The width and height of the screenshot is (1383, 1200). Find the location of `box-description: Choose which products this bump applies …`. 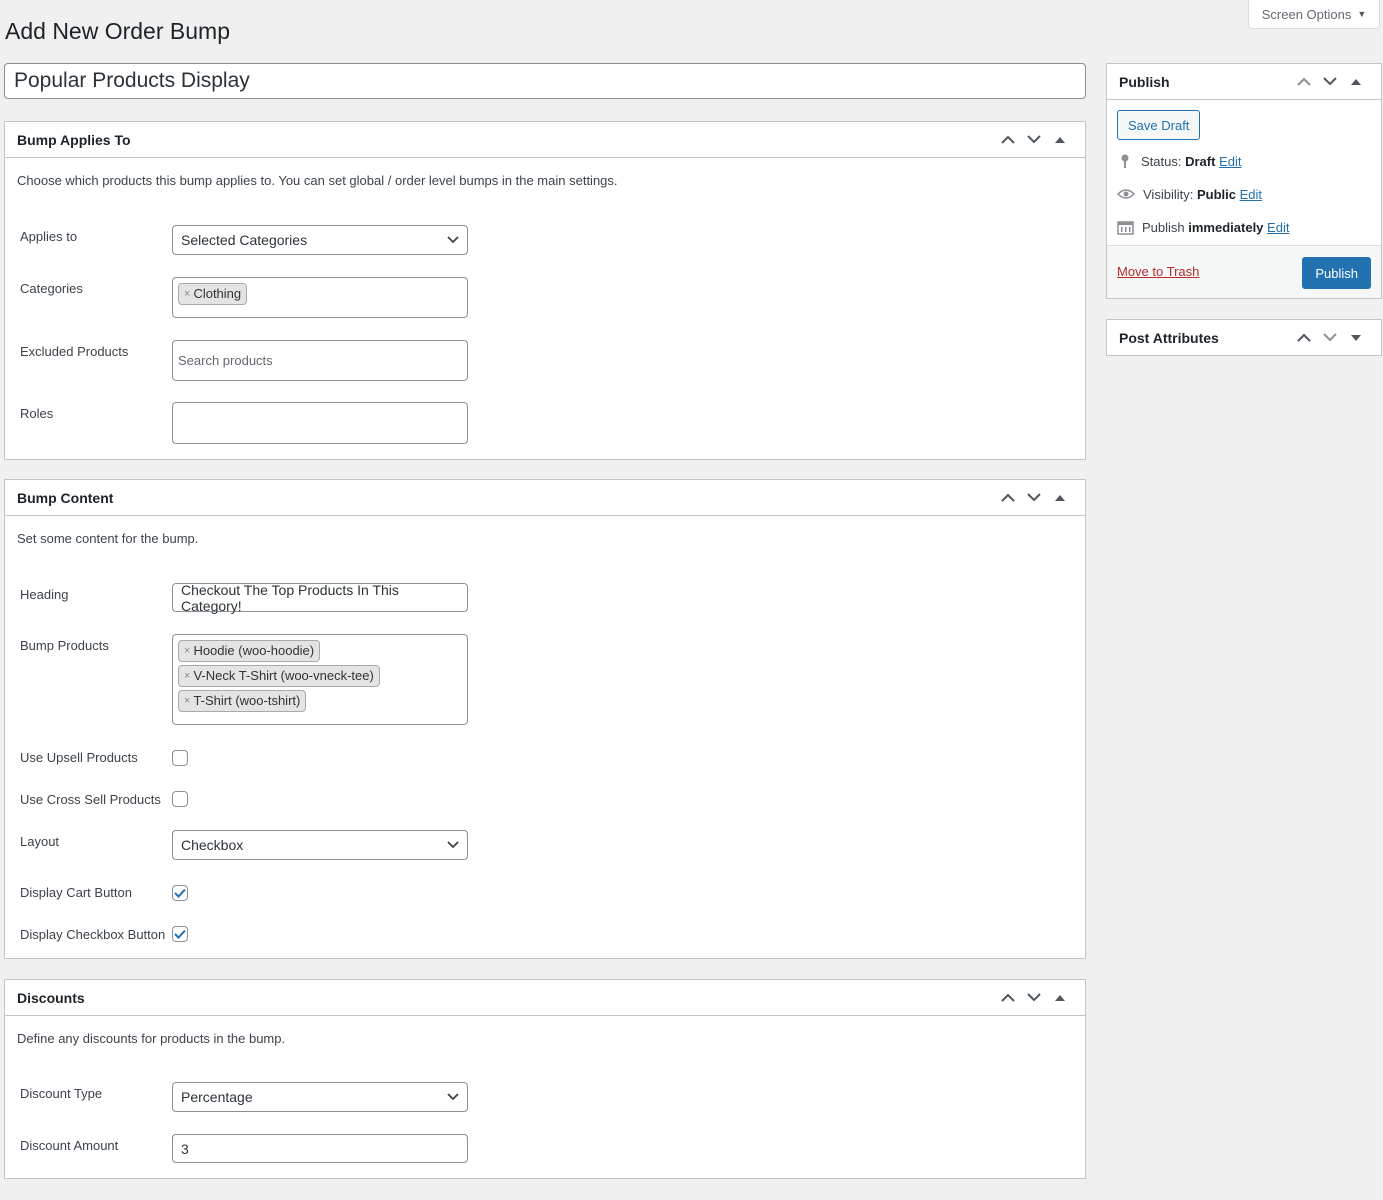

box-description: Choose which products this bump applies … is located at coordinates (317, 180).